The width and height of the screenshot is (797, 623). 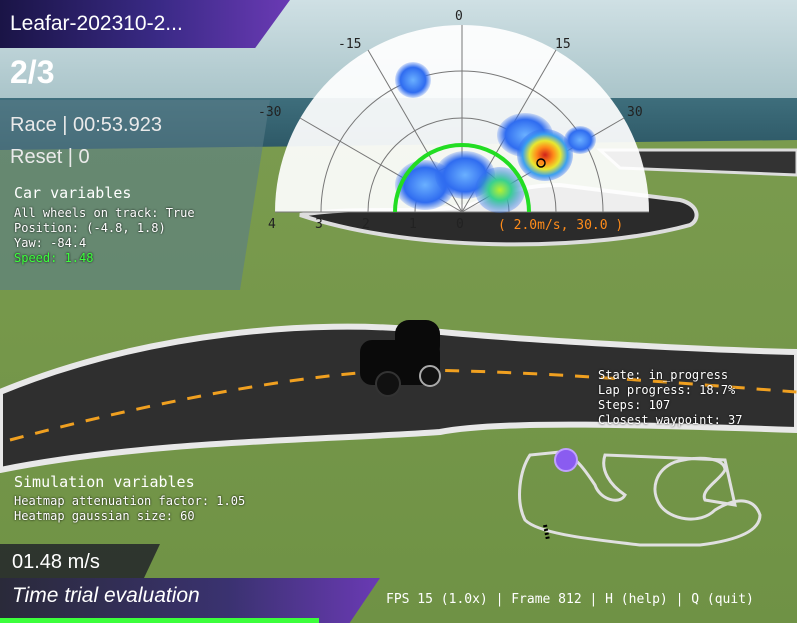 What do you see at coordinates (104, 482) in the screenshot?
I see `simulation-variables-title: Simulation variables` at bounding box center [104, 482].